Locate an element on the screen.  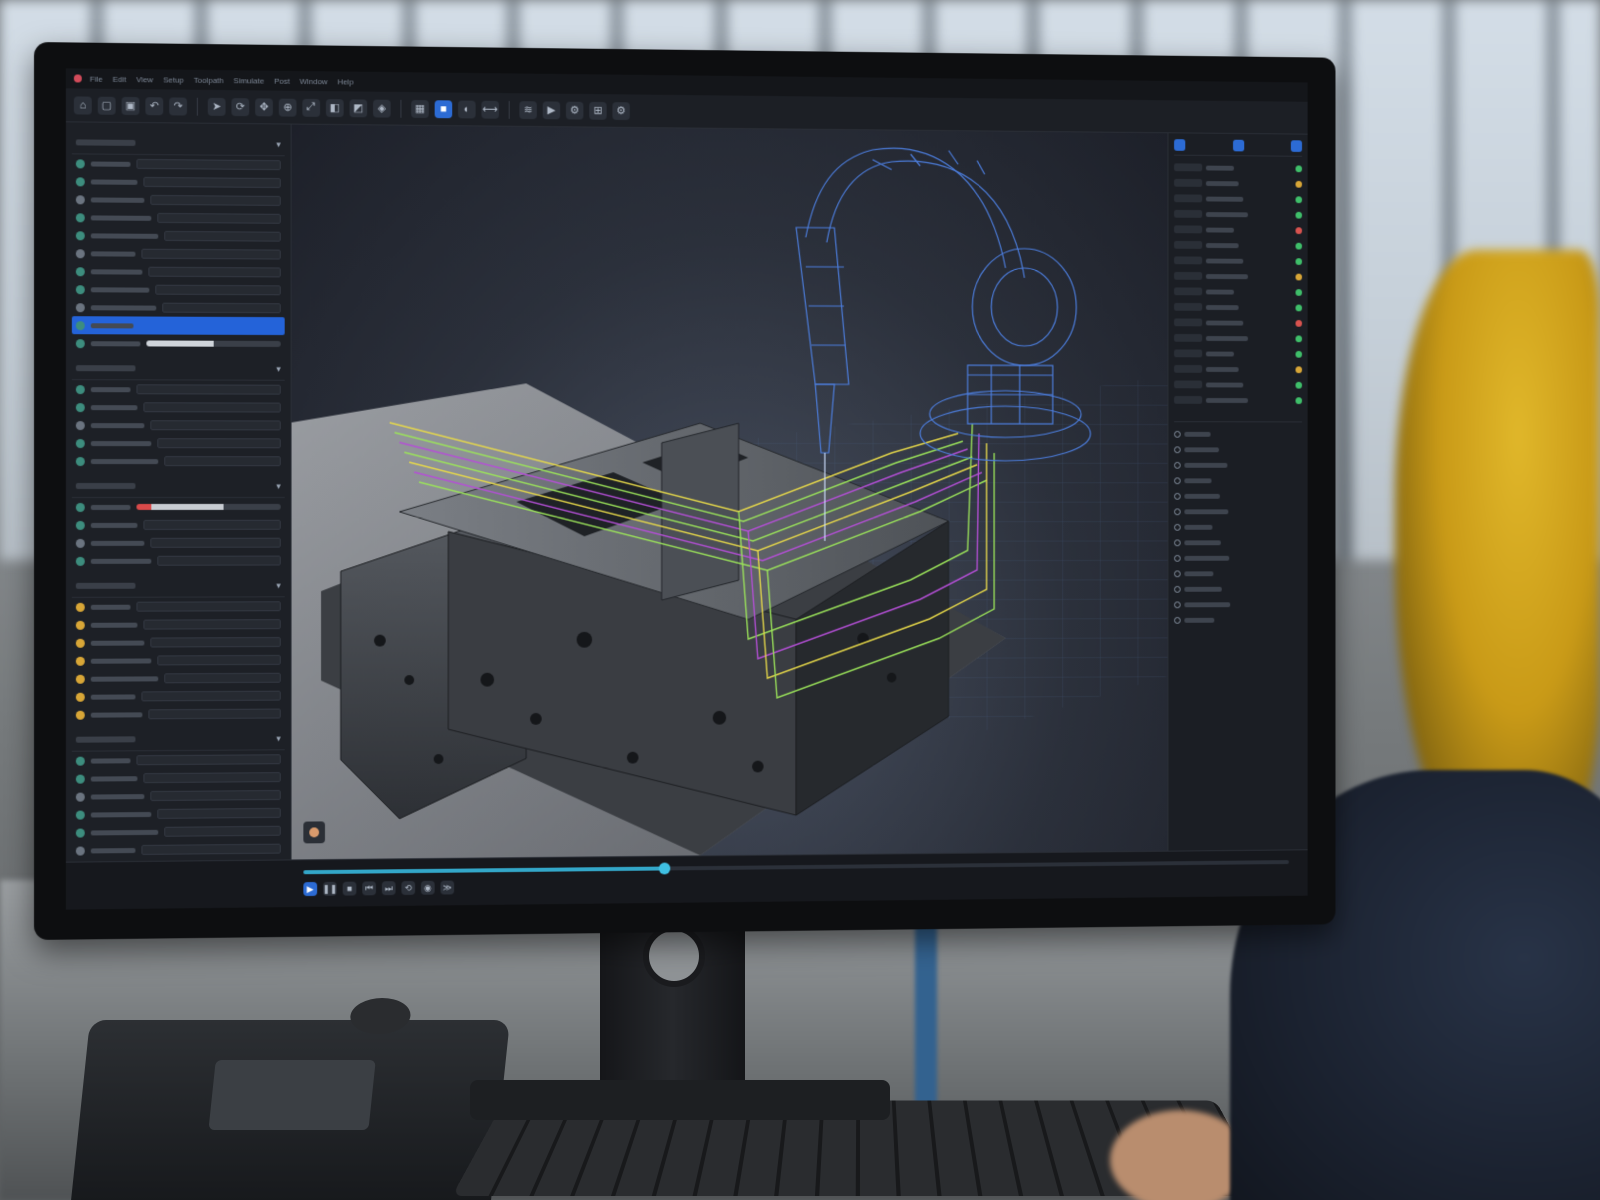
menu-item: Edit is located at coordinates (120, 78).